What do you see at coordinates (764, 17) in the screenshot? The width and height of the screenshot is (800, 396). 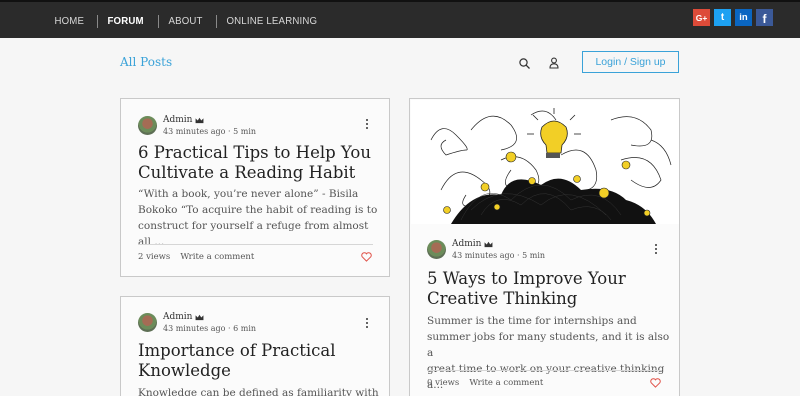 I see `facebook-icon: f` at bounding box center [764, 17].